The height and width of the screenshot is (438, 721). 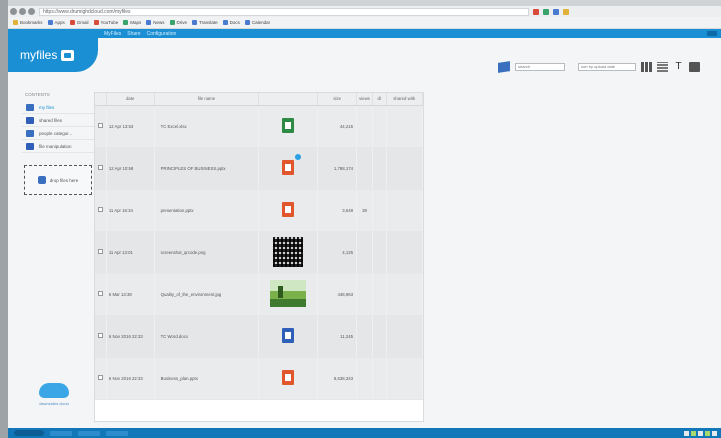 What do you see at coordinates (155, 22) in the screenshot?
I see `bookmark-item: News` at bounding box center [155, 22].